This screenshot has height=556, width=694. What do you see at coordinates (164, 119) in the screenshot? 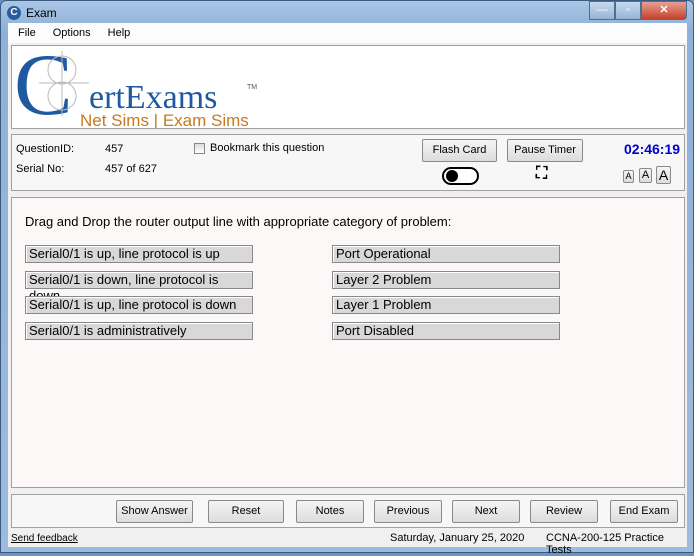
I see `svg-text: Net Sims | Exam Sims` at bounding box center [164, 119].